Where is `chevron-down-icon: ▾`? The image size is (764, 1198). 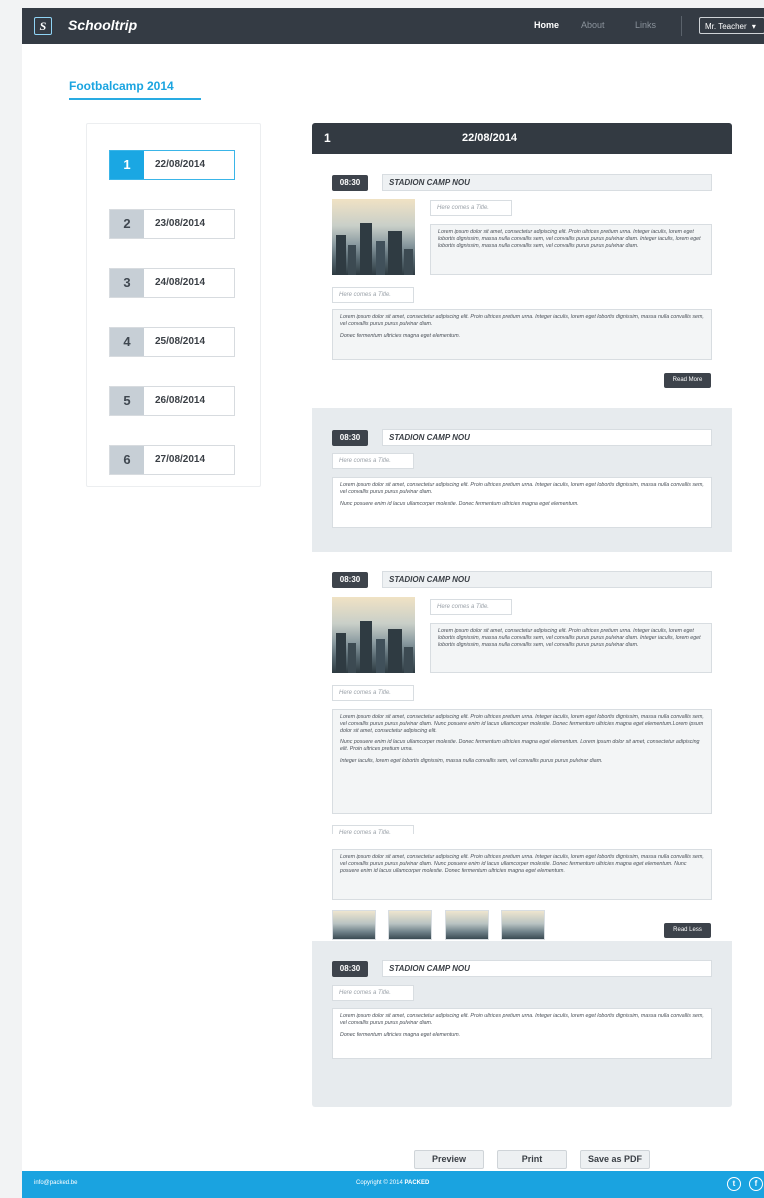
chevron-down-icon: ▾ is located at coordinates (753, 26).